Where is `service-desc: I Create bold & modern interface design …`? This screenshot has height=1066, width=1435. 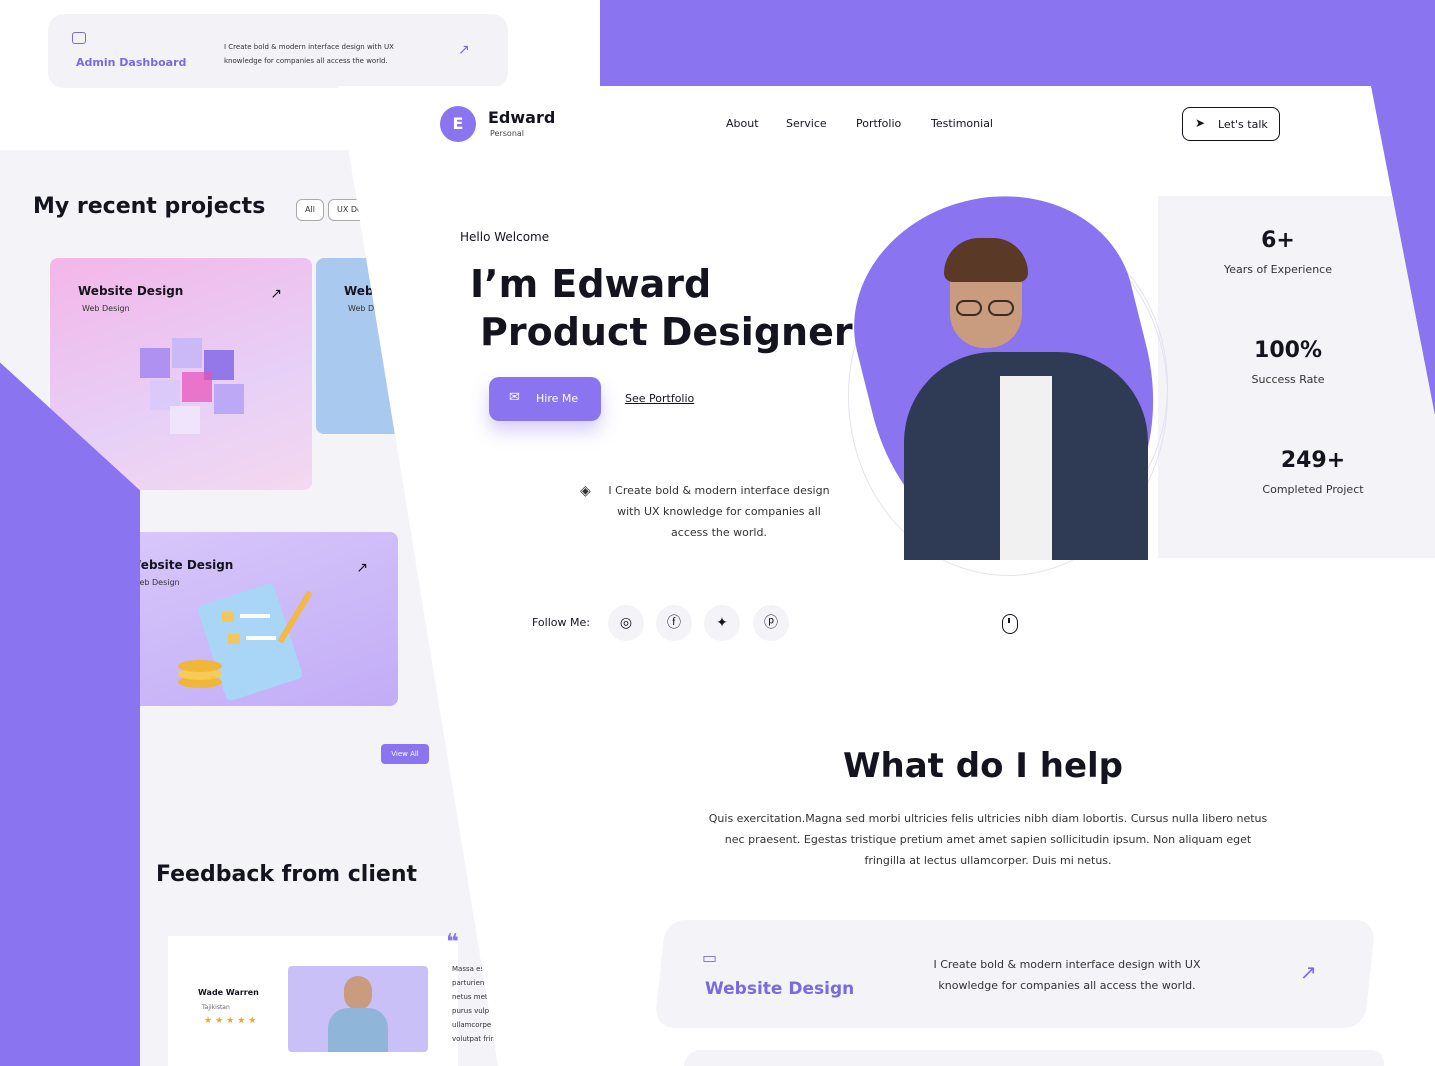 service-desc: I Create bold & modern interface design … is located at coordinates (1067, 975).